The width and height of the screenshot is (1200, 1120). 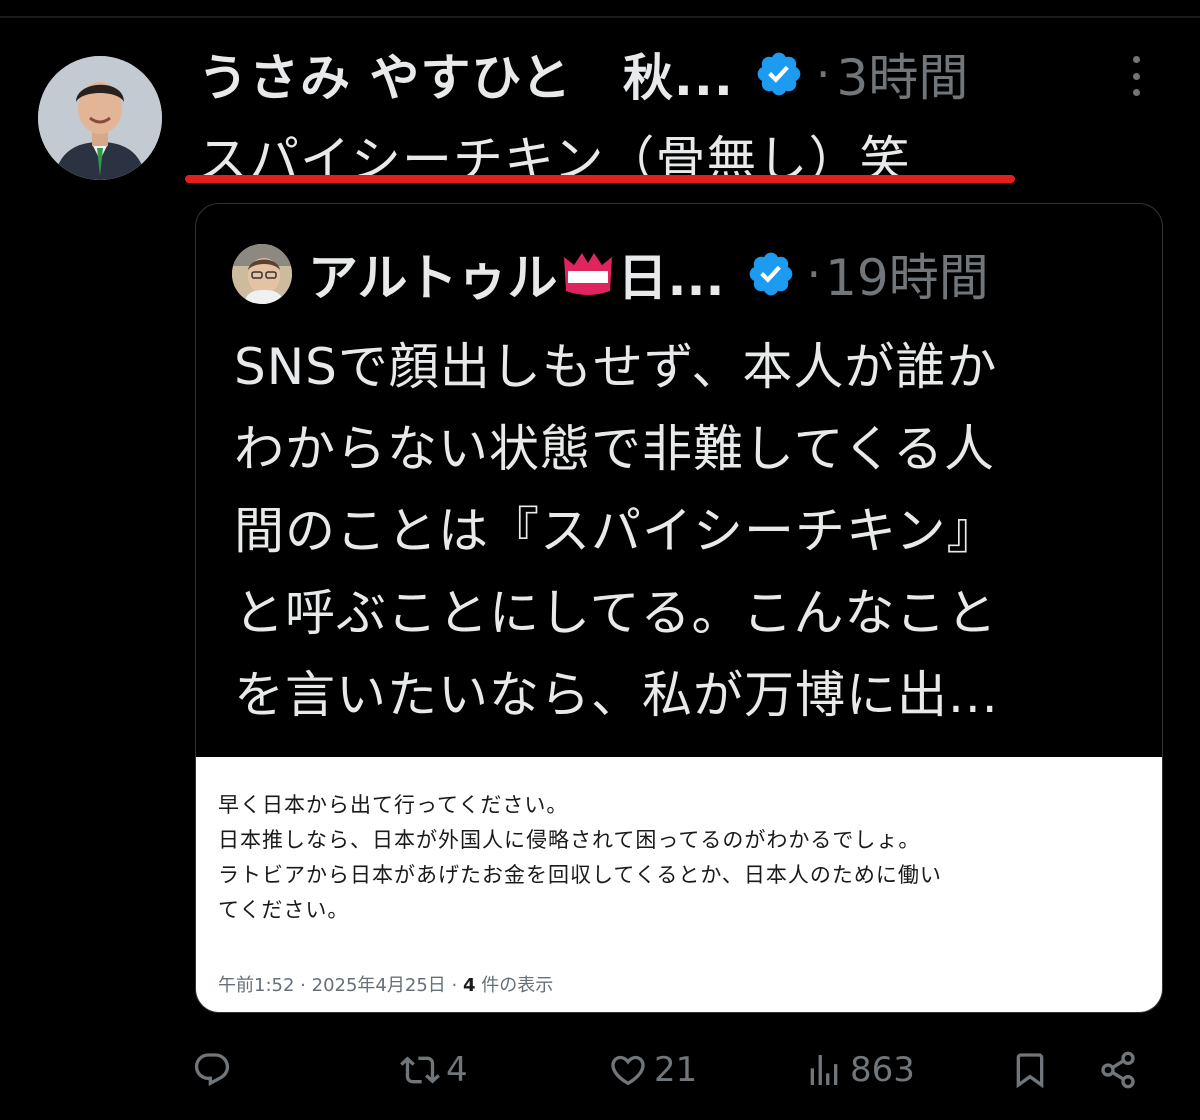 What do you see at coordinates (393, 805) in the screenshot?
I see `image-text-line: 早く日本から出て行ってください。` at bounding box center [393, 805].